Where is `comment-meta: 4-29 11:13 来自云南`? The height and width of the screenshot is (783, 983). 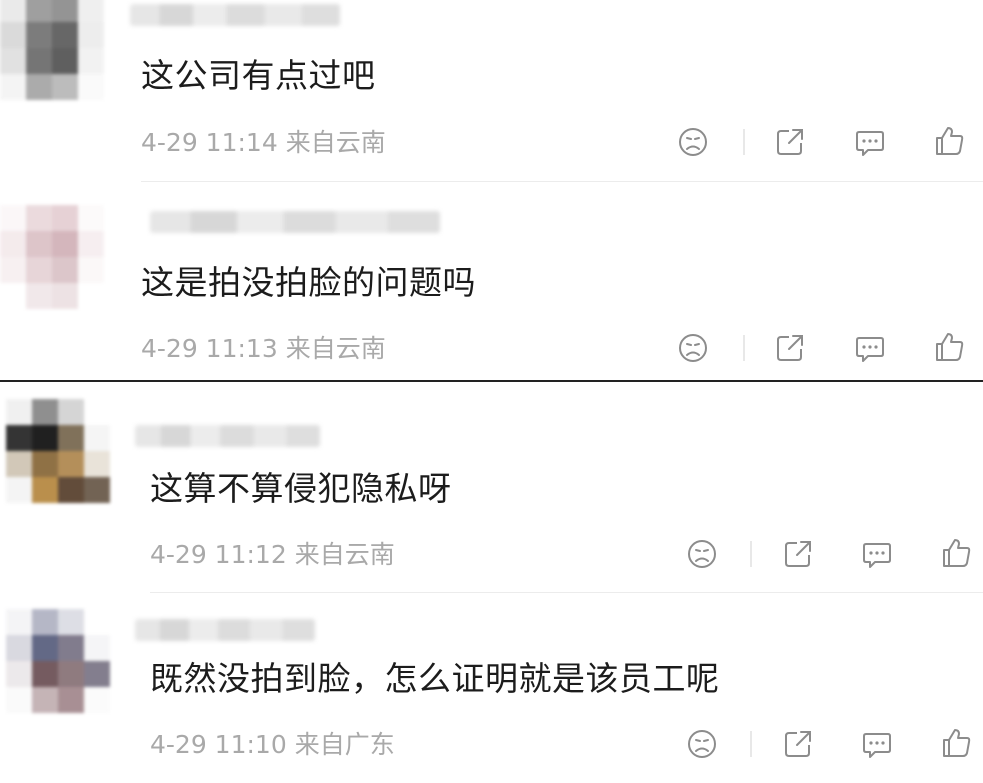 comment-meta: 4-29 11:13 来自云南 is located at coordinates (263, 349).